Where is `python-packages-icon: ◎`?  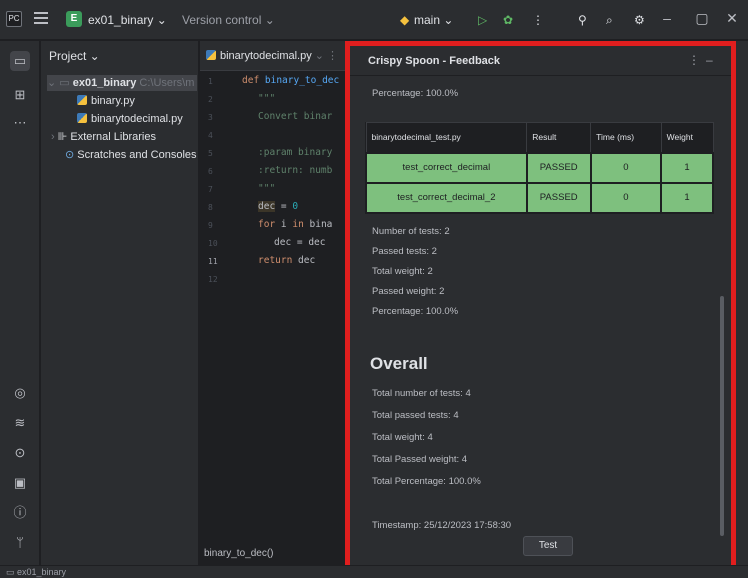
python-packages-icon: ◎ is located at coordinates (20, 393).